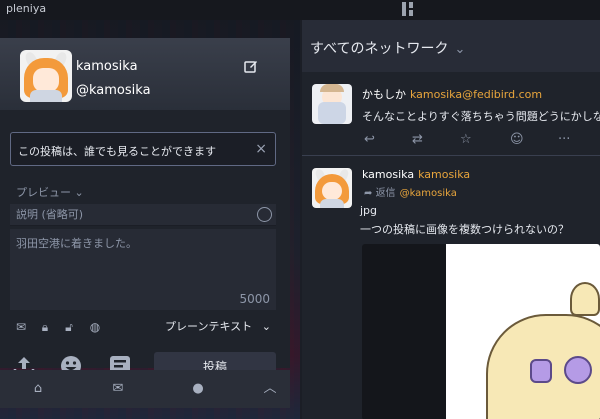 The height and width of the screenshot is (419, 600). I want to click on profile-header: kamosika @kamosika, so click(145, 74).